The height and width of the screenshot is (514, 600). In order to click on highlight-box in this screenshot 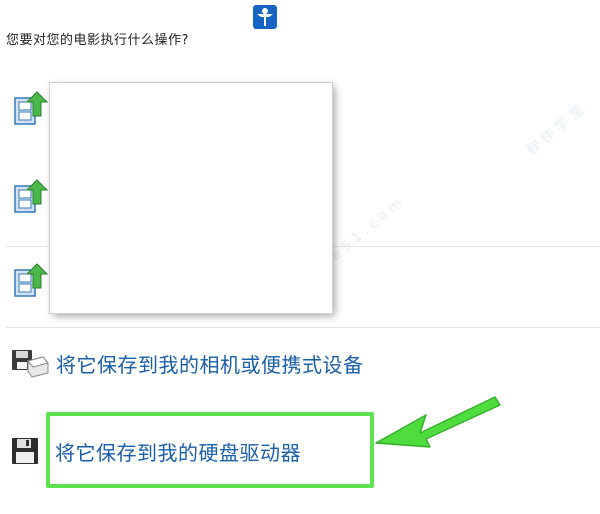, I will do `click(210, 450)`.